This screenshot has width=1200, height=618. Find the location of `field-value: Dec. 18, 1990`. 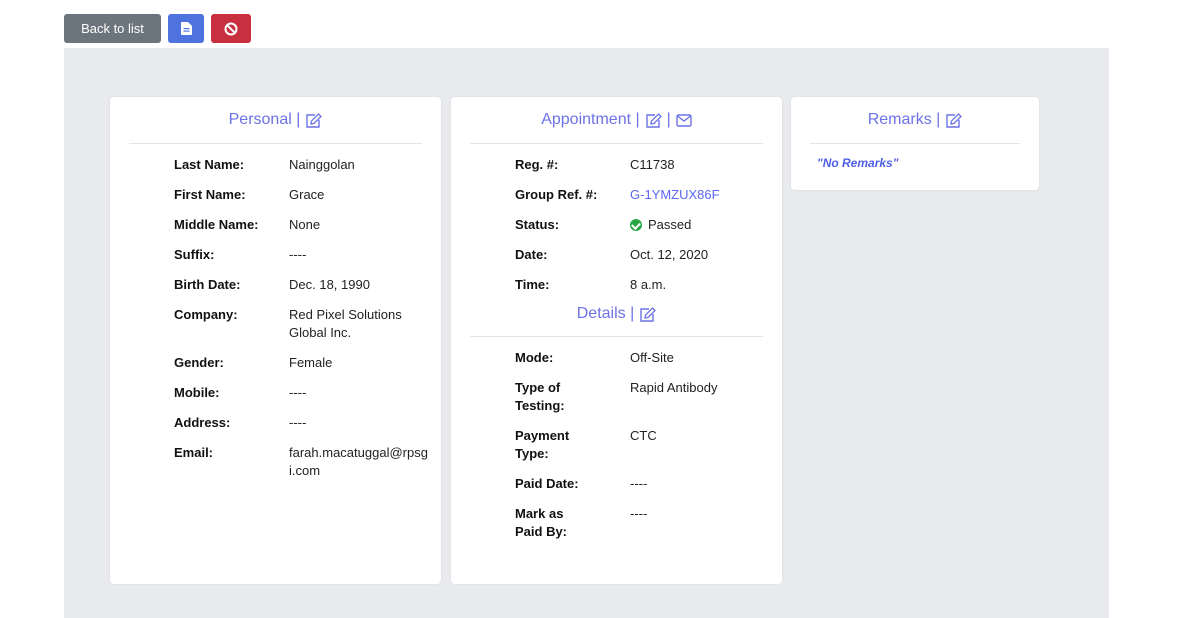

field-value: Dec. 18, 1990 is located at coordinates (329, 284).